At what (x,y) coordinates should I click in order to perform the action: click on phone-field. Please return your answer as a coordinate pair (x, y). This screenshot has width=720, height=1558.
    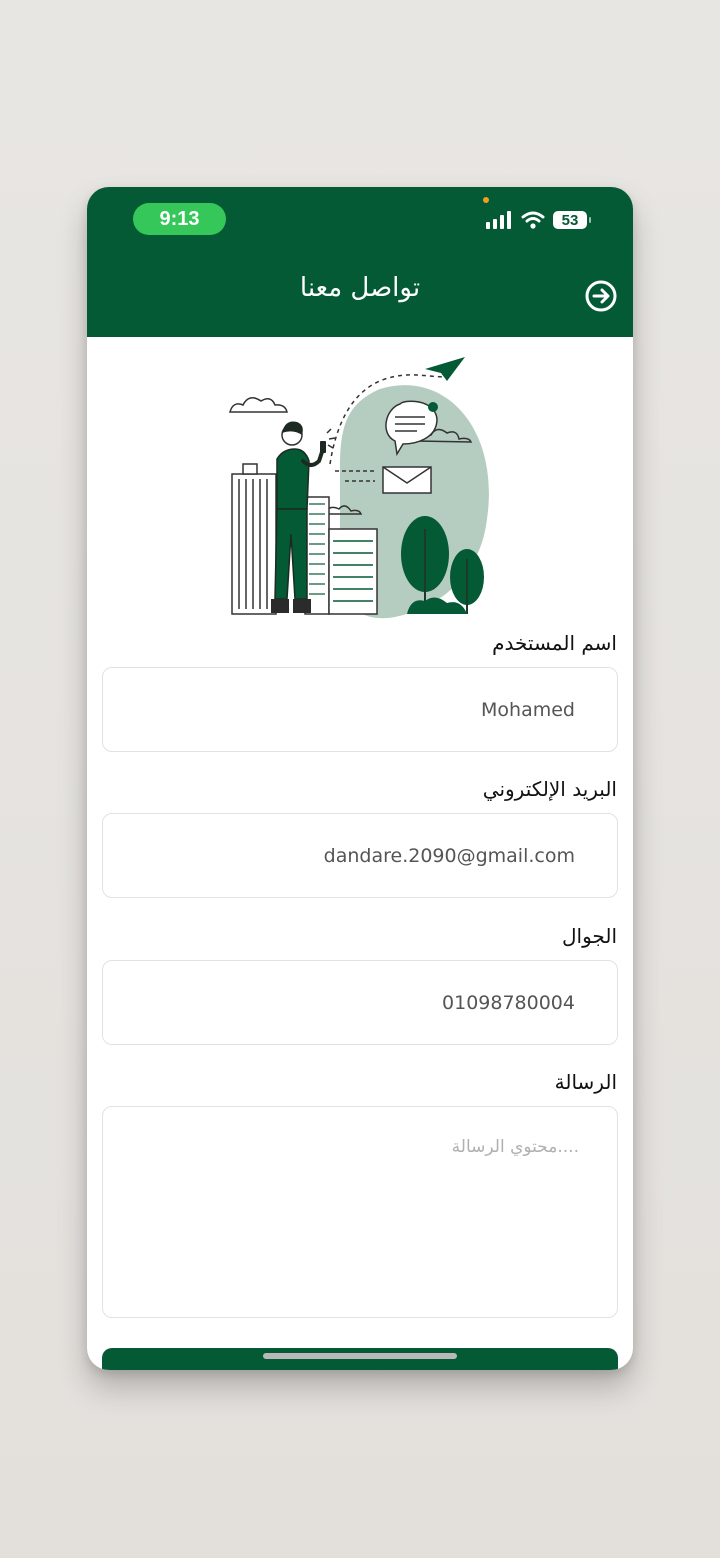
    Looking at the image, I should click on (360, 1002).